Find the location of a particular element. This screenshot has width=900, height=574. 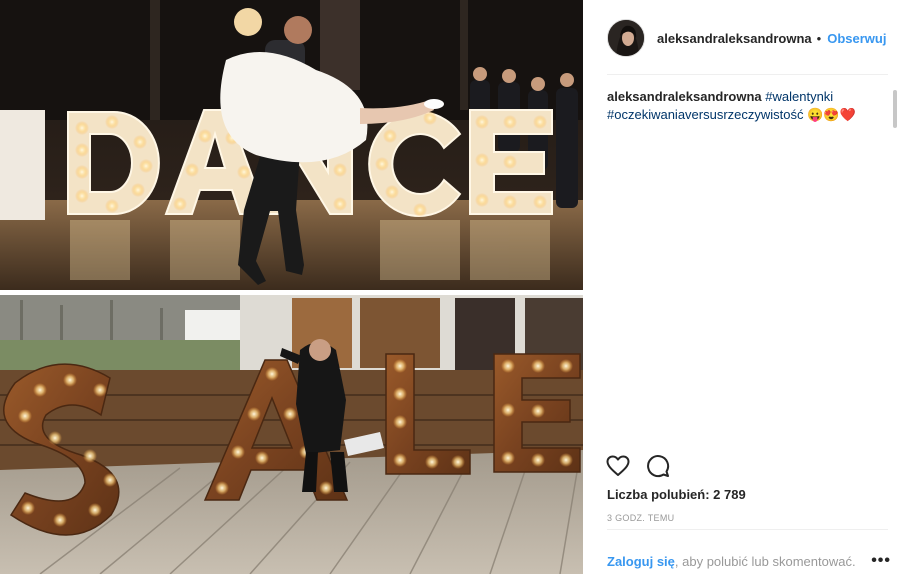

caption-emoji: 😛😍❤️ is located at coordinates (831, 114).